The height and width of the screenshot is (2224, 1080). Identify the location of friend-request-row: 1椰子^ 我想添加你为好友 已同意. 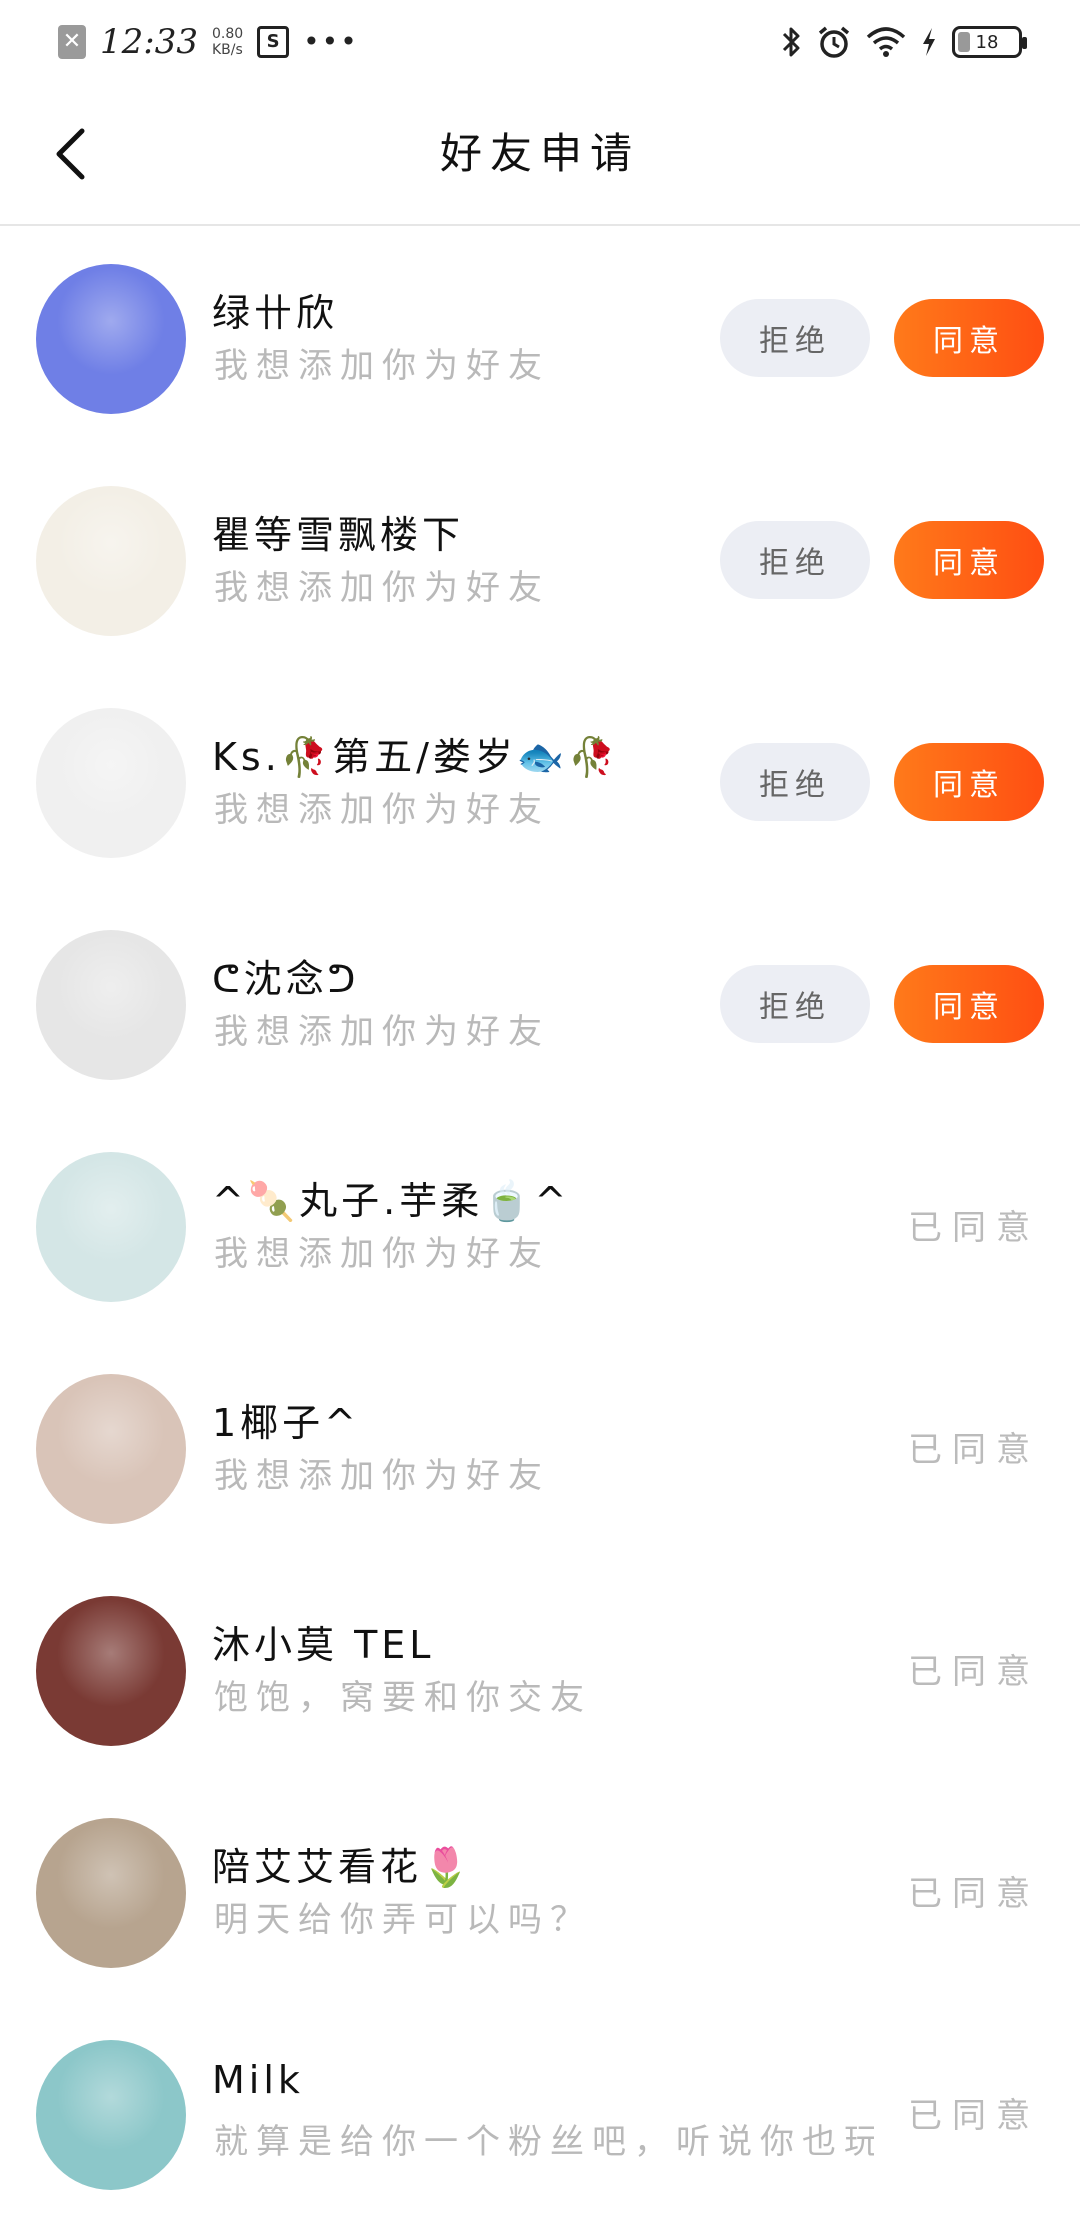
(540, 1447).